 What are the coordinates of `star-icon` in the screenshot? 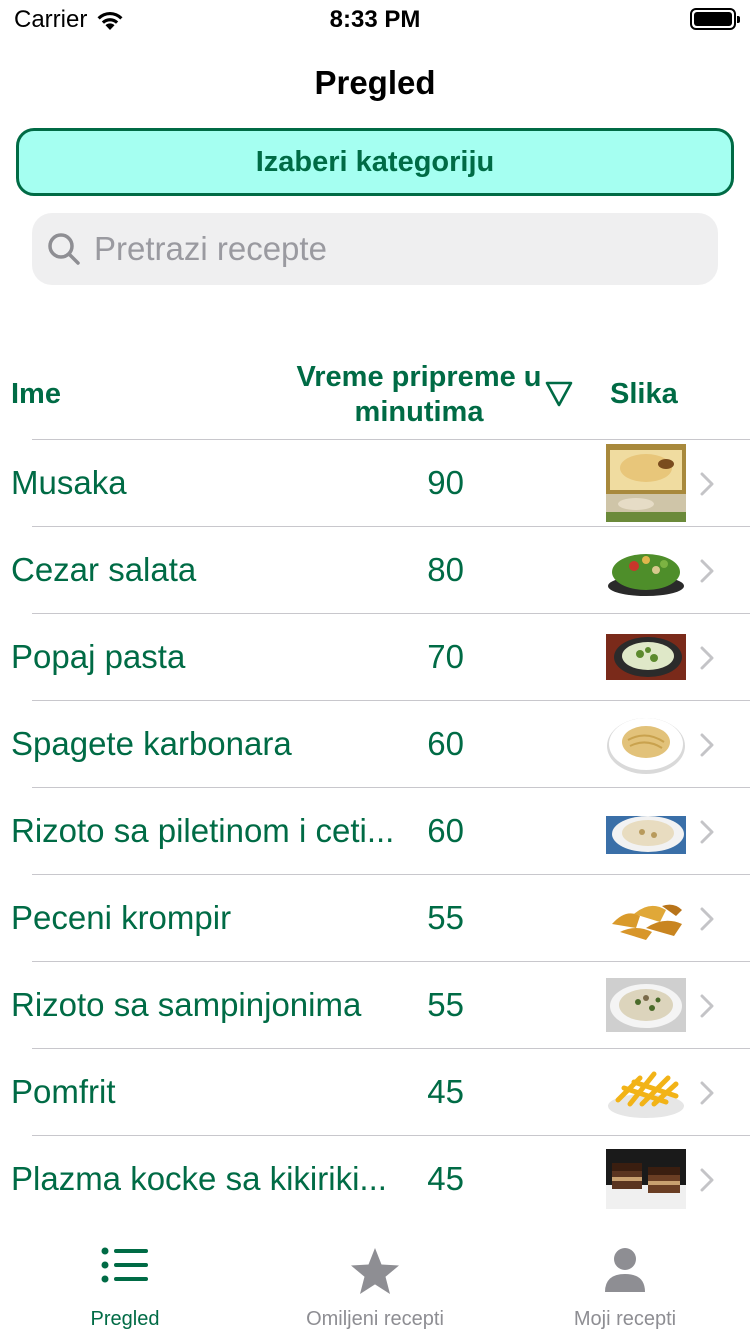 It's located at (375, 1271).